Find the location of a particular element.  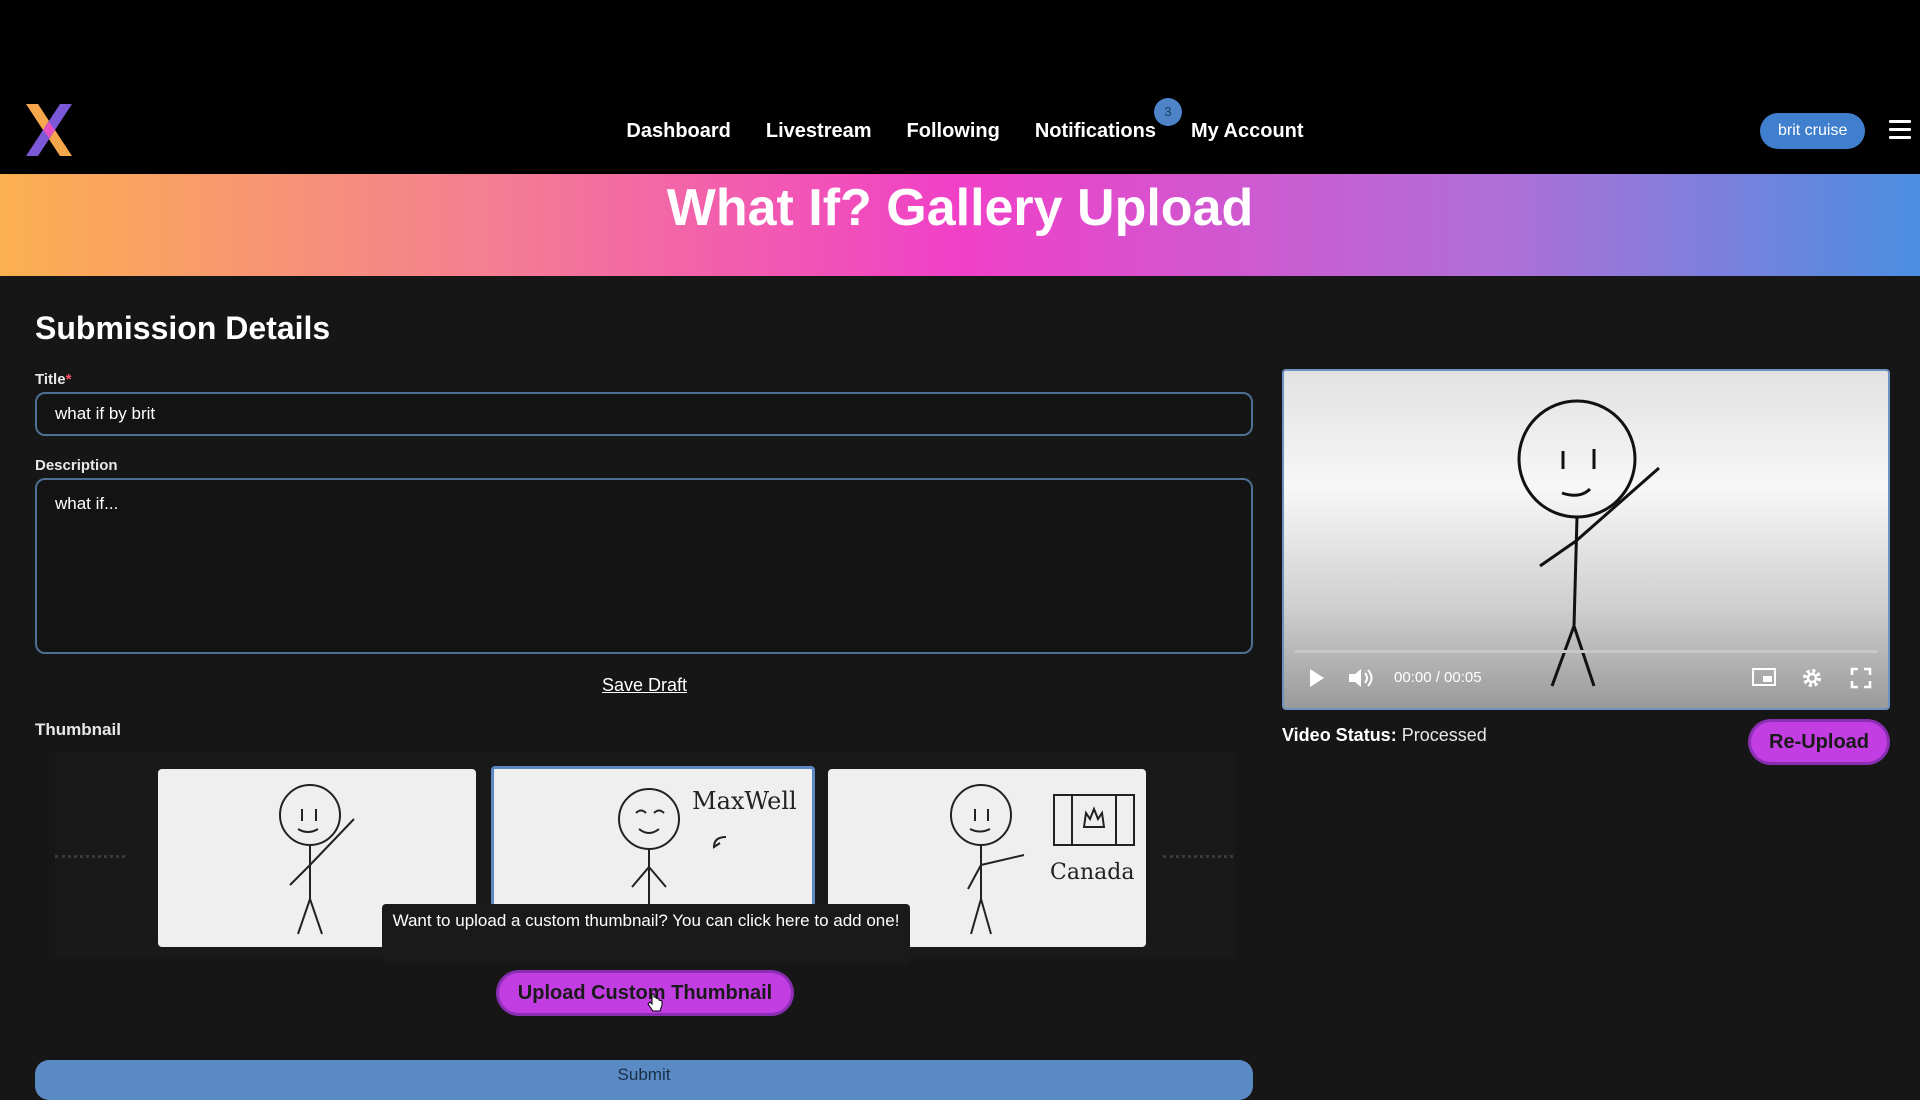

reupload-button: Re-Upload is located at coordinates (1819, 742).